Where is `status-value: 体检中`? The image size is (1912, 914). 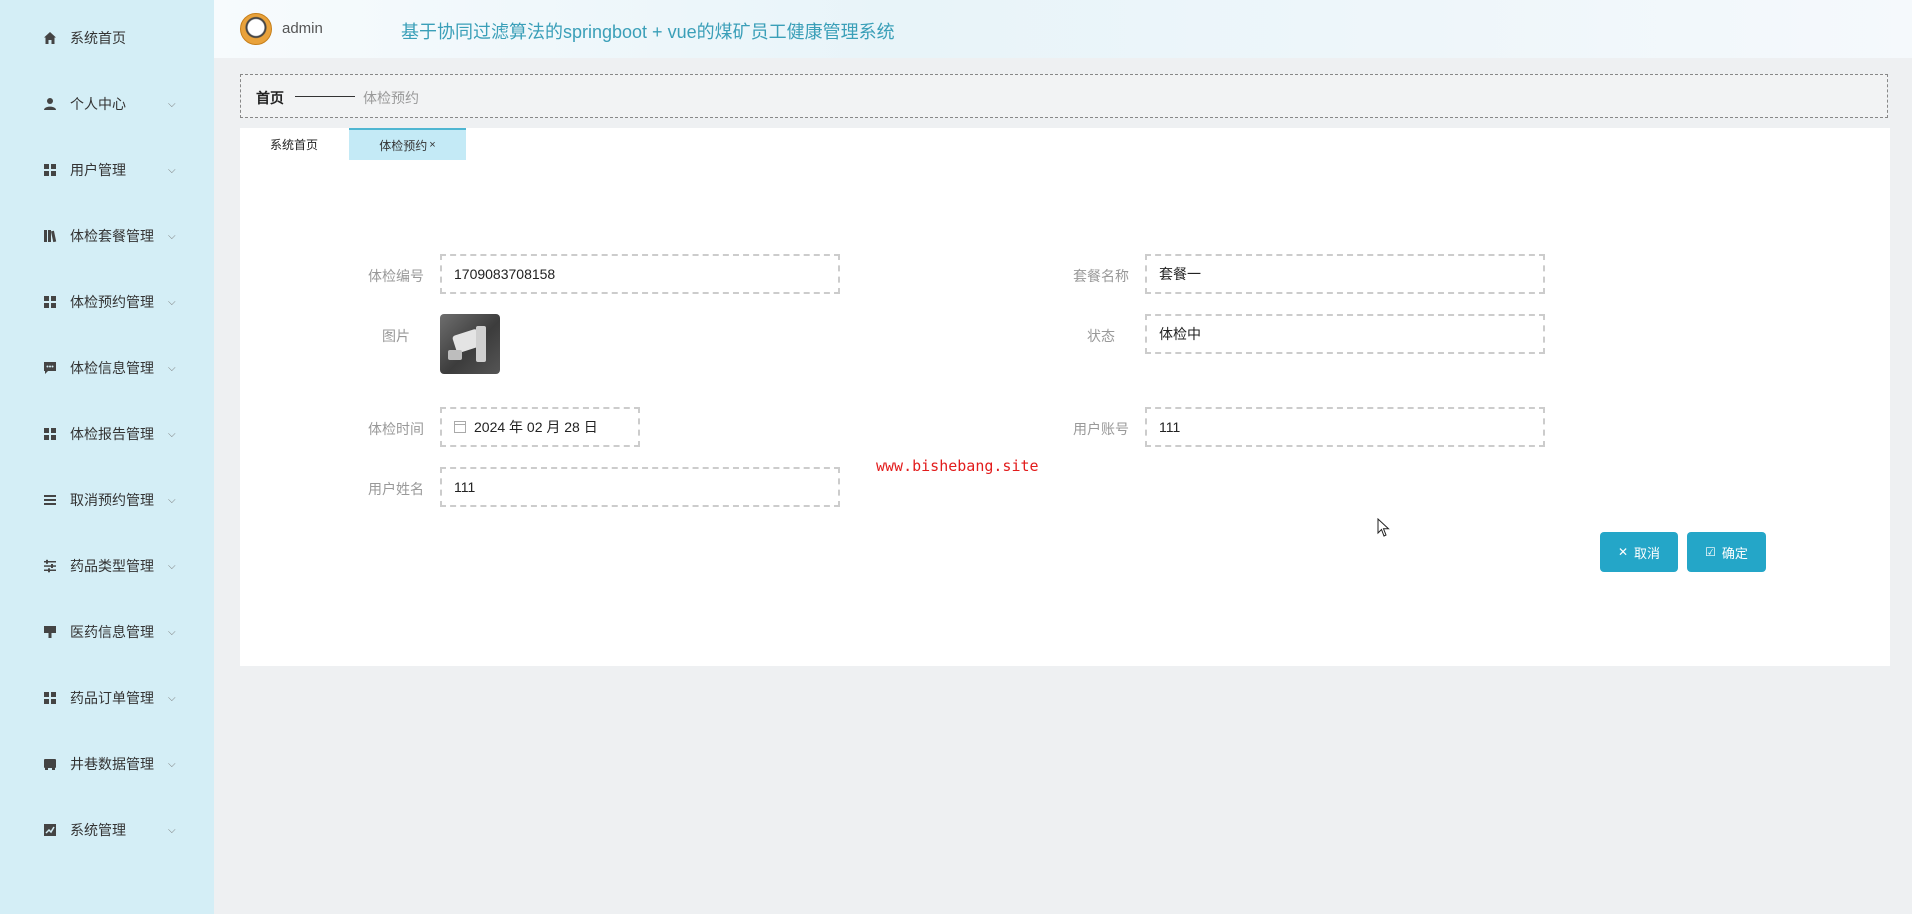
status-value: 体检中 is located at coordinates (1180, 334).